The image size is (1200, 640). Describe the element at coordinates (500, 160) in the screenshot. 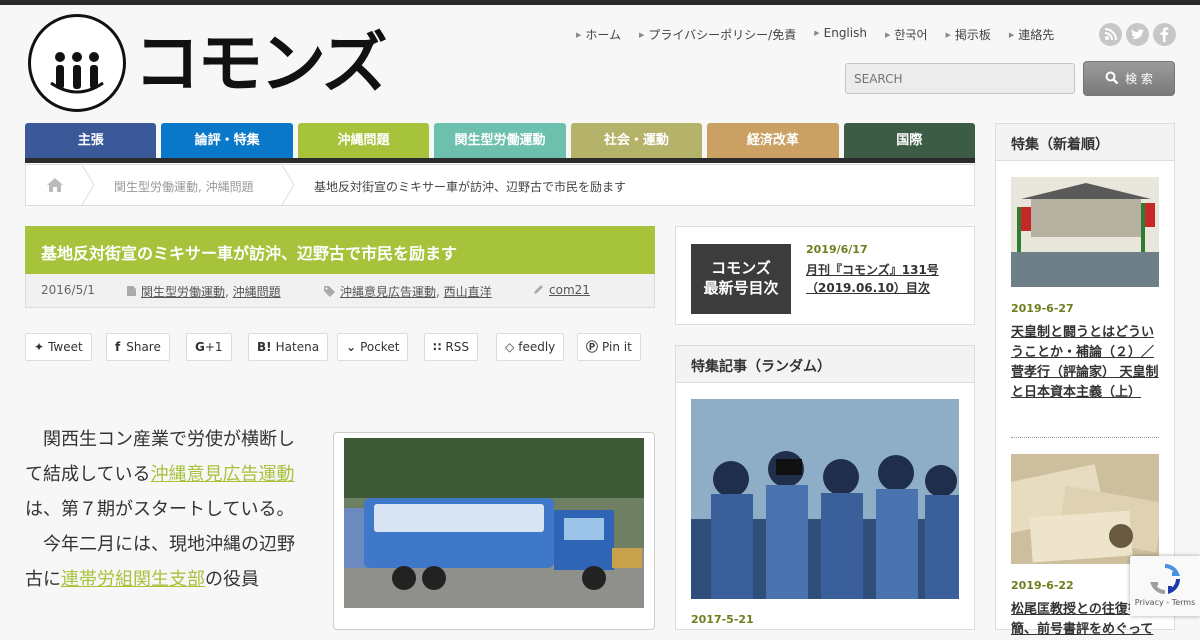

I see `nav-underline` at that location.